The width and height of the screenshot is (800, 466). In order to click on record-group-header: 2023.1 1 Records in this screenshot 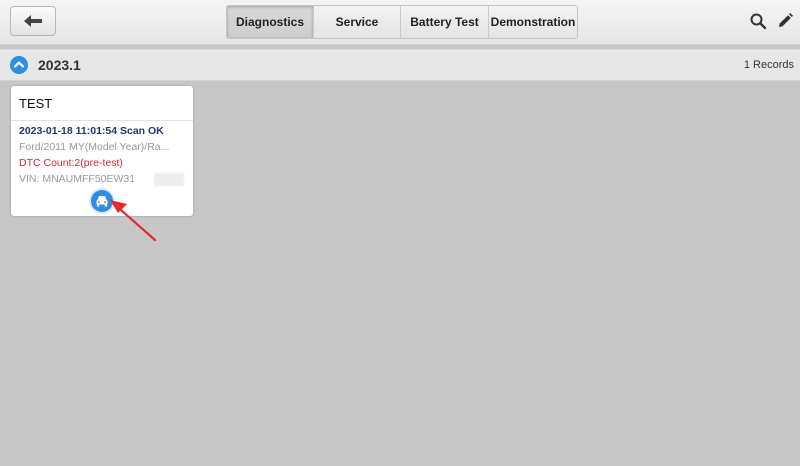, I will do `click(400, 65)`.